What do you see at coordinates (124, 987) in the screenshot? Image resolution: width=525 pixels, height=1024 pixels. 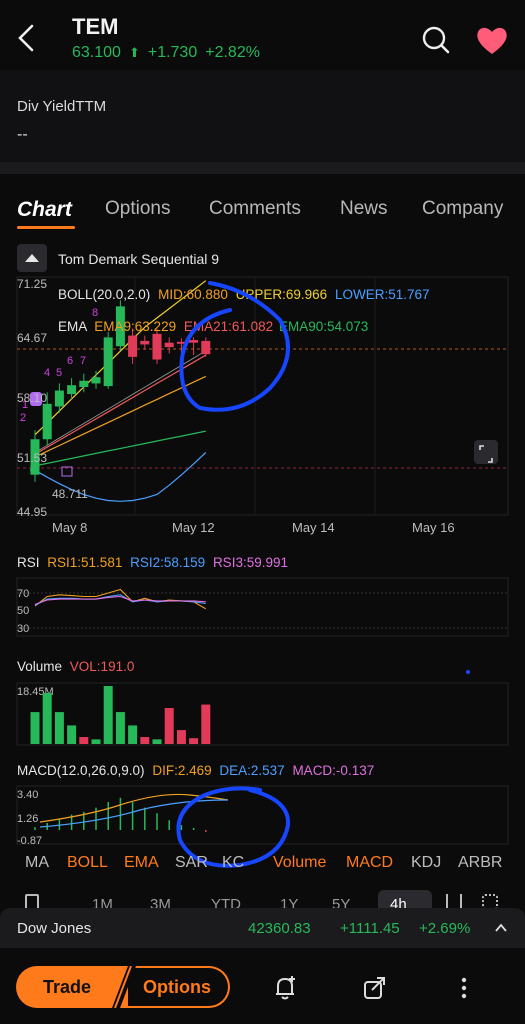 I see `button-divider` at bounding box center [124, 987].